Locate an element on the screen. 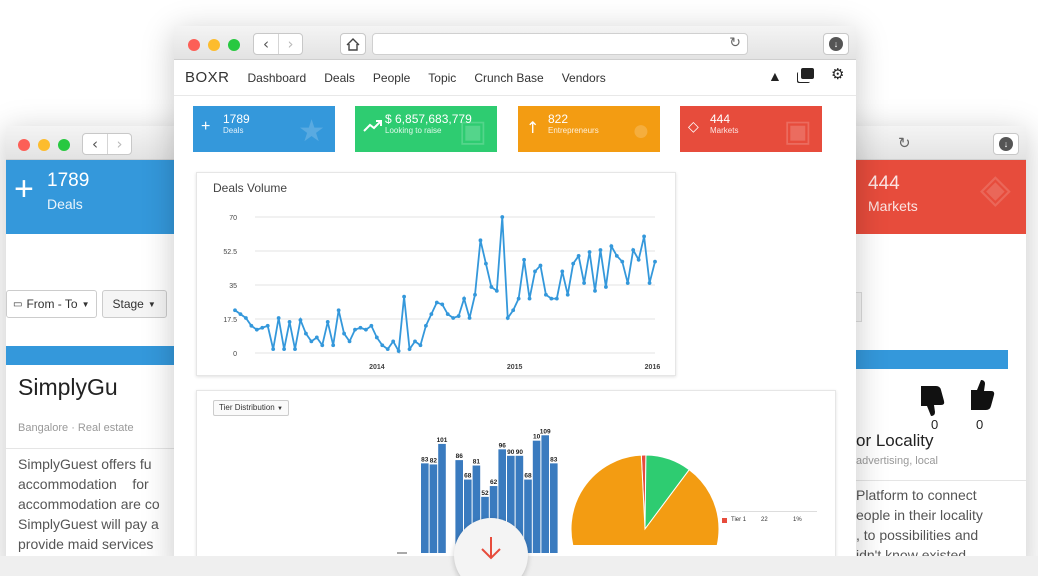 The height and width of the screenshot is (576, 1038). nav-topic: Topic is located at coordinates (442, 78).